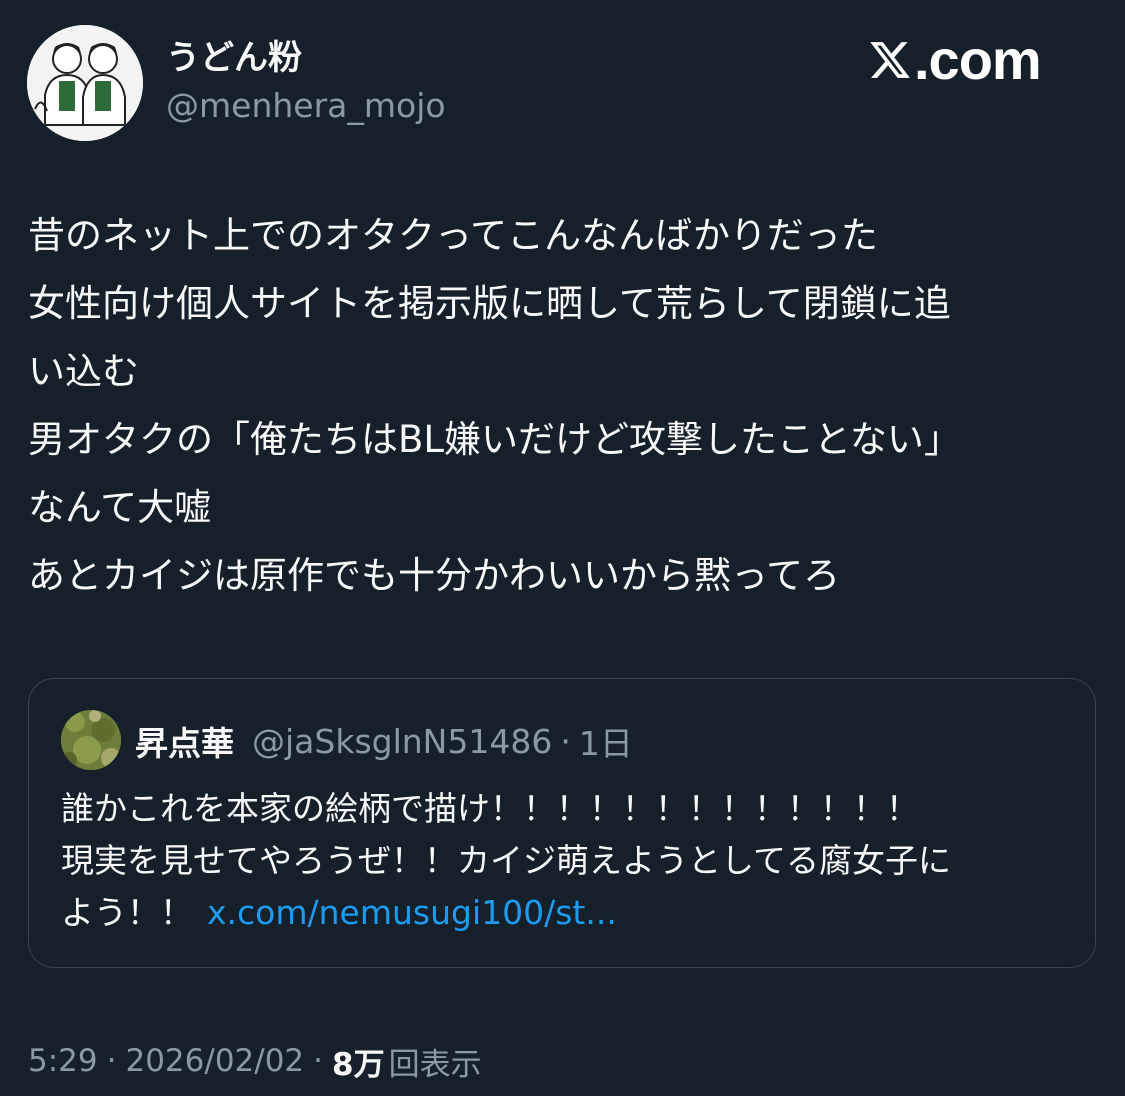 The width and height of the screenshot is (1125, 1096). What do you see at coordinates (358, 1064) in the screenshot?
I see `views-count: 8万` at bounding box center [358, 1064].